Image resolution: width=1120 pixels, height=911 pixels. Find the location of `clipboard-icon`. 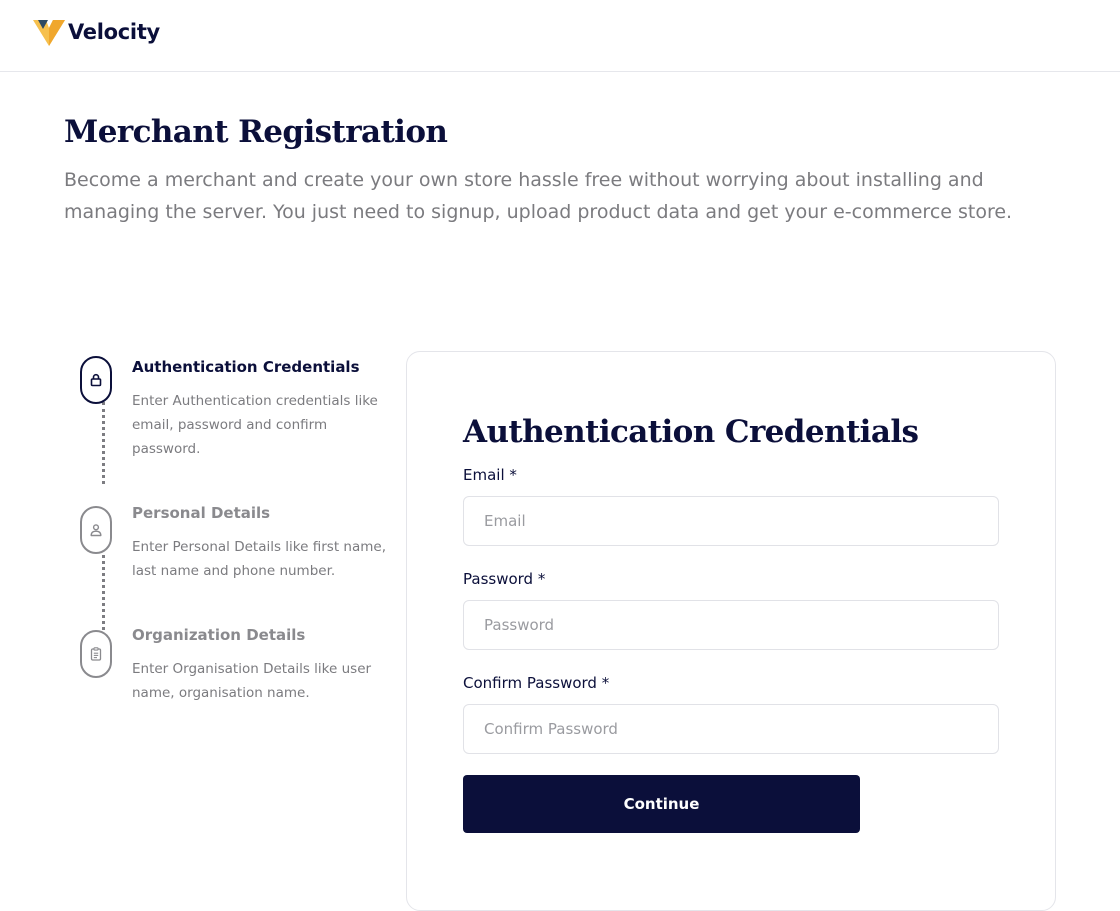

clipboard-icon is located at coordinates (96, 654).